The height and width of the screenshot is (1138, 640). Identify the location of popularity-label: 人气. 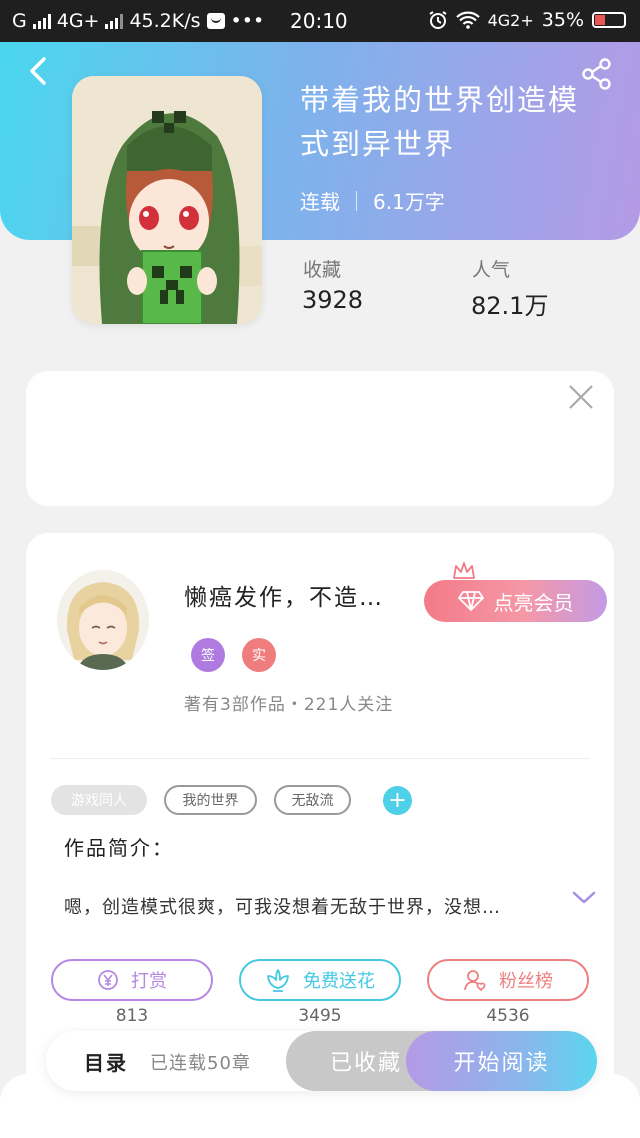
(491, 270).